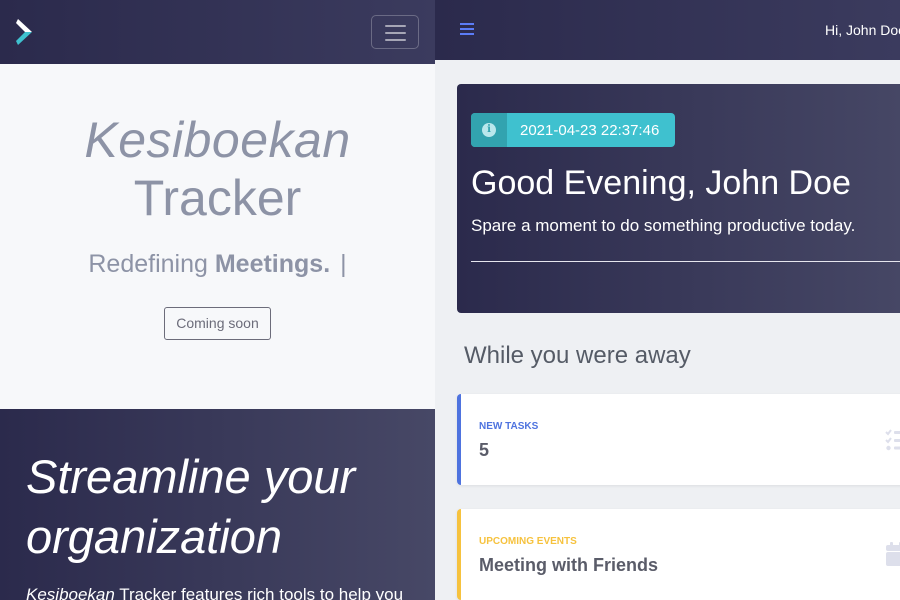 This screenshot has height=600, width=900. Describe the element at coordinates (484, 450) in the screenshot. I see `card-value: 5` at that location.